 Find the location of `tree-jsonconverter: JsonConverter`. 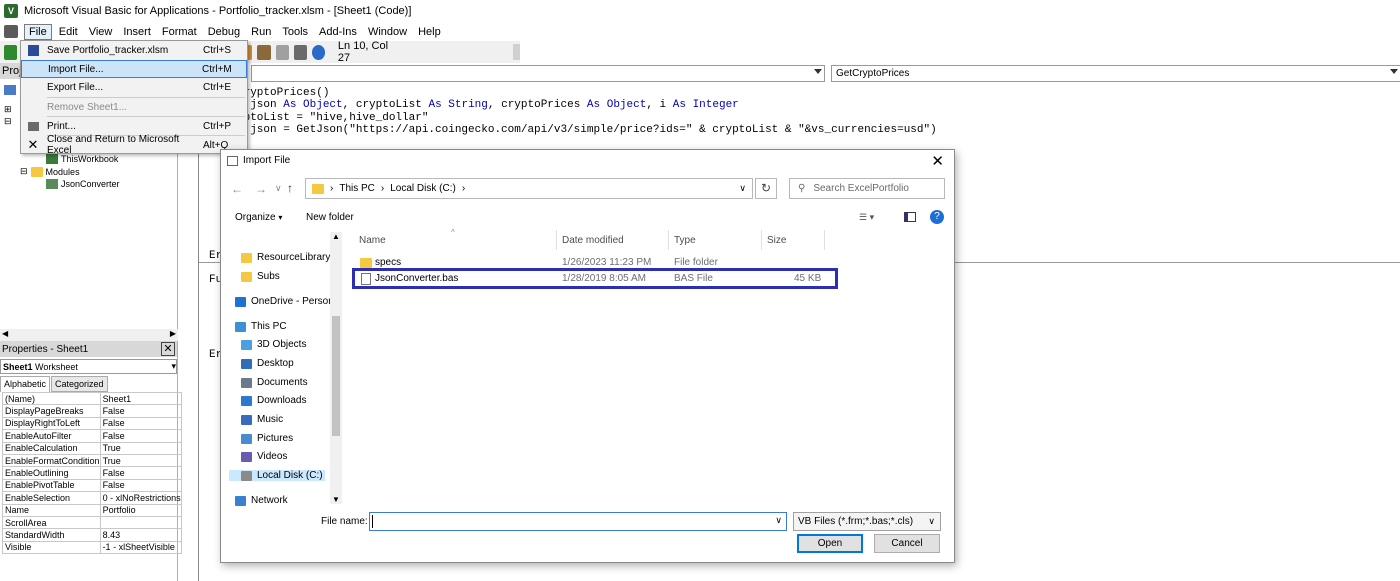

tree-jsonconverter: JsonConverter is located at coordinates (83, 184).